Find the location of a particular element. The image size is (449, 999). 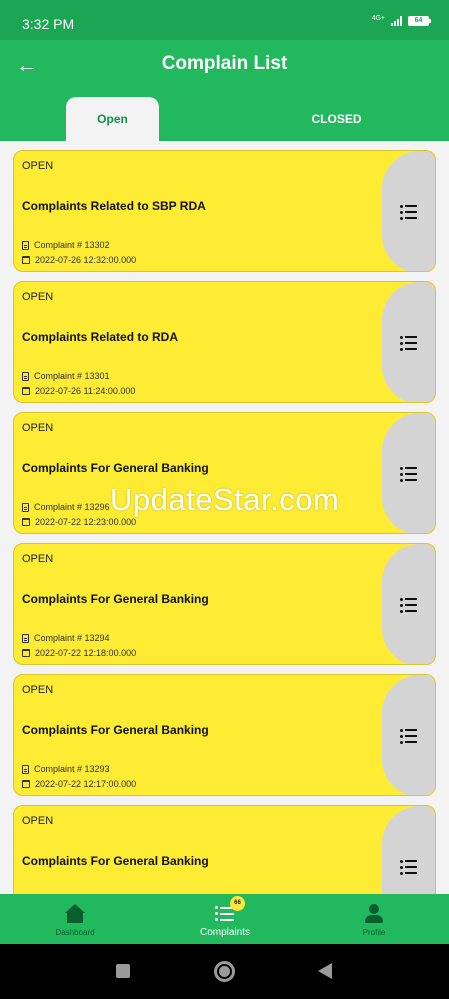

nav-complaints: 66 Complaints is located at coordinates (225, 919).